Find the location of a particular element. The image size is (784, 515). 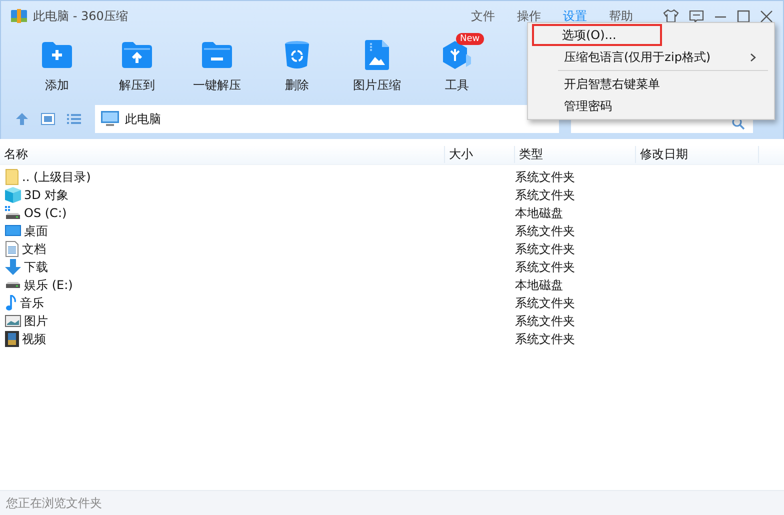

column-header: 修改日期 is located at coordinates (697, 154).